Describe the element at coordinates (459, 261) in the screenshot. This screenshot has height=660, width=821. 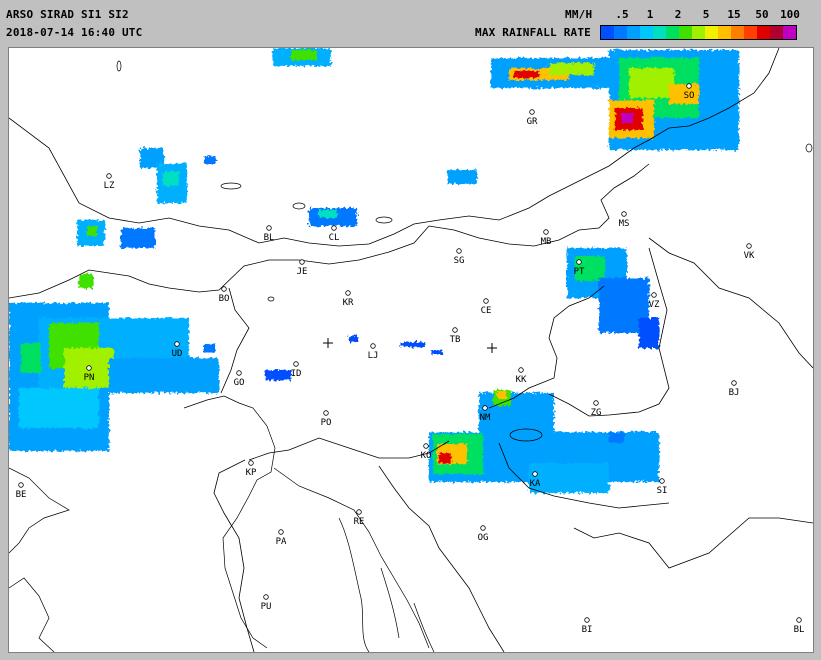
I see `city-label: SG` at that location.